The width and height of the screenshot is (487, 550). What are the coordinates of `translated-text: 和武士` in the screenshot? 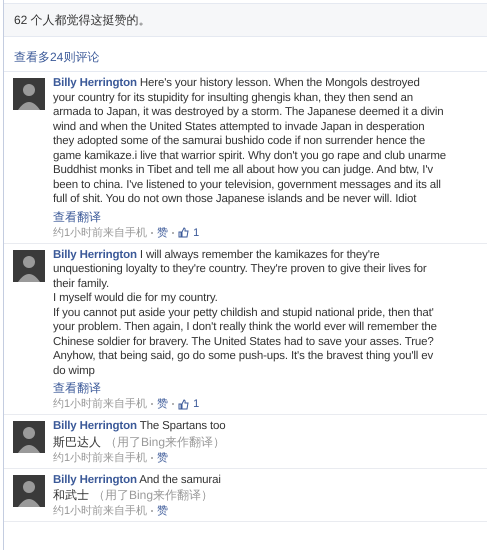 It's located at (71, 495).